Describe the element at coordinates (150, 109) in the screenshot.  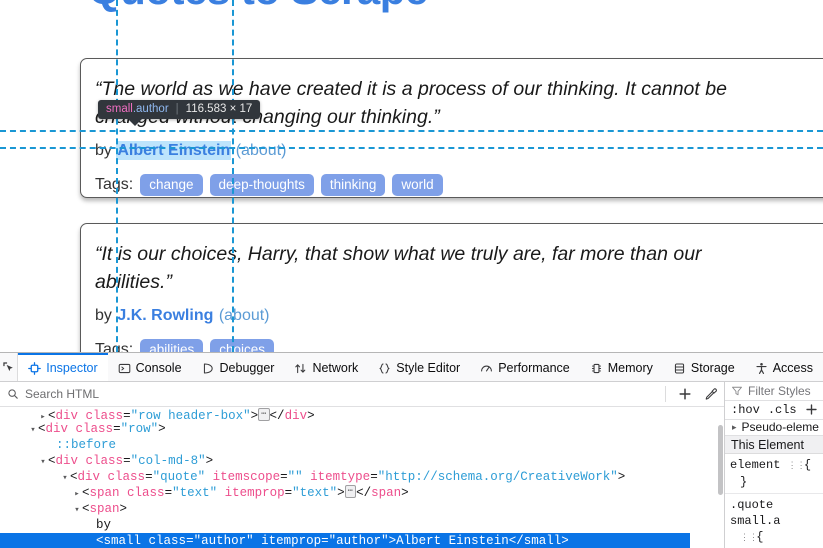
I see `infobar-classes: .author` at that location.